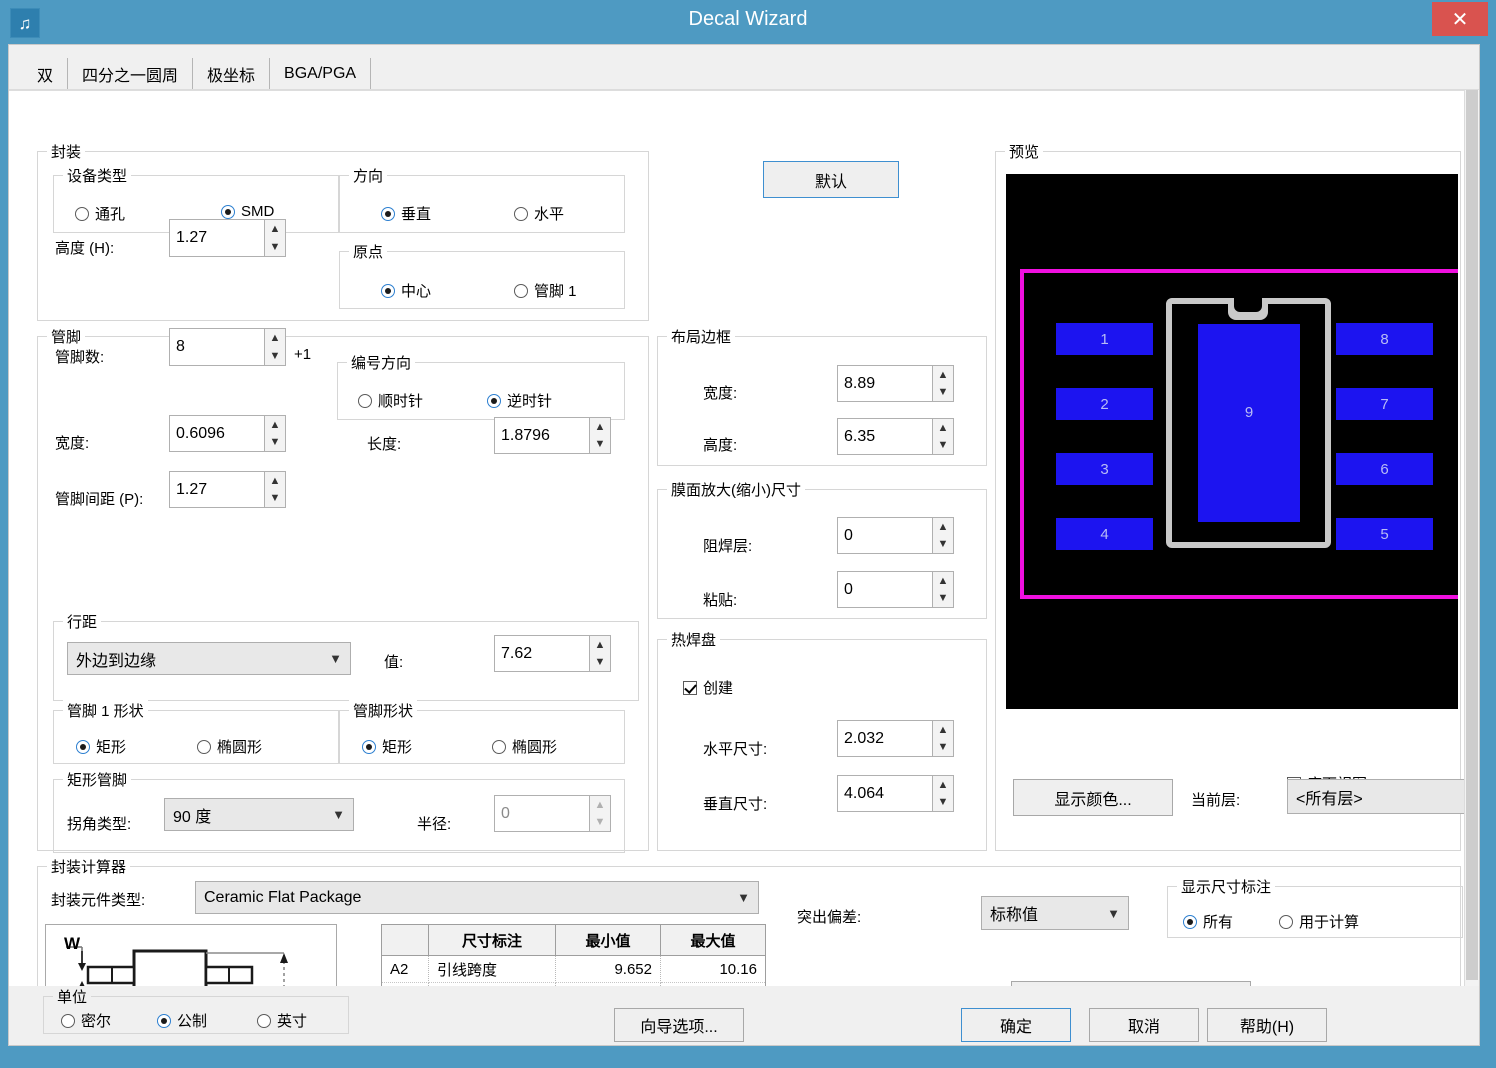  I want to click on pin1-shape-oval-radio: 椭圆形, so click(229, 746).